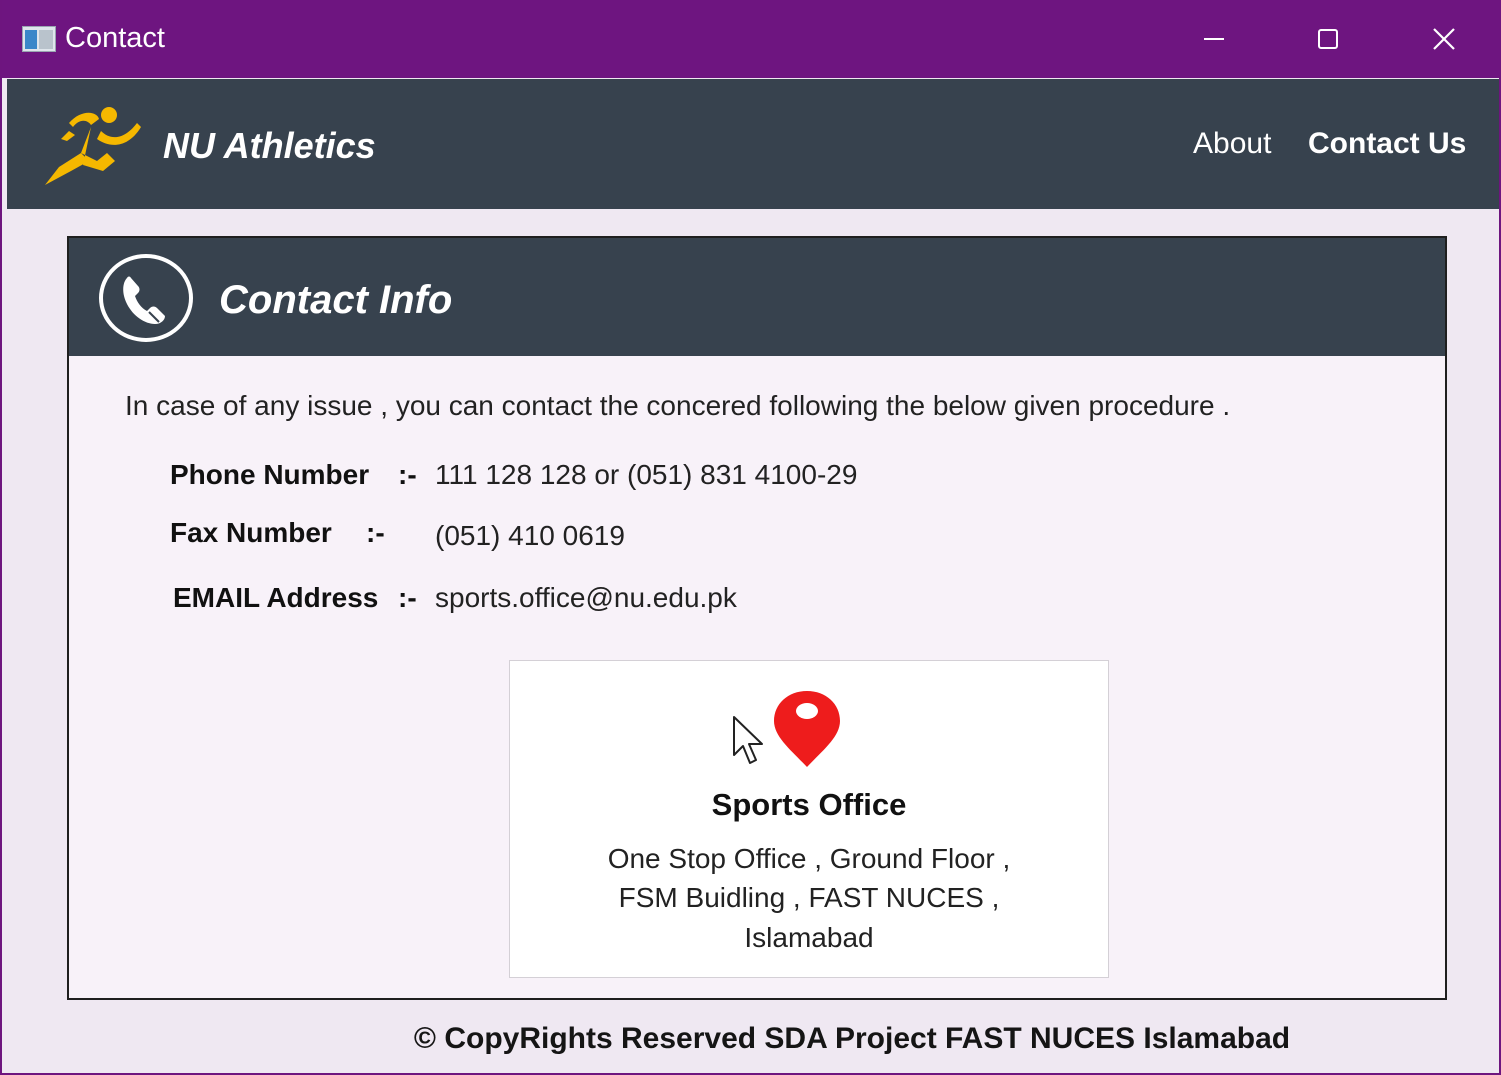 The image size is (1501, 1075). Describe the element at coordinates (146, 298) in the screenshot. I see `phone-icon` at that location.